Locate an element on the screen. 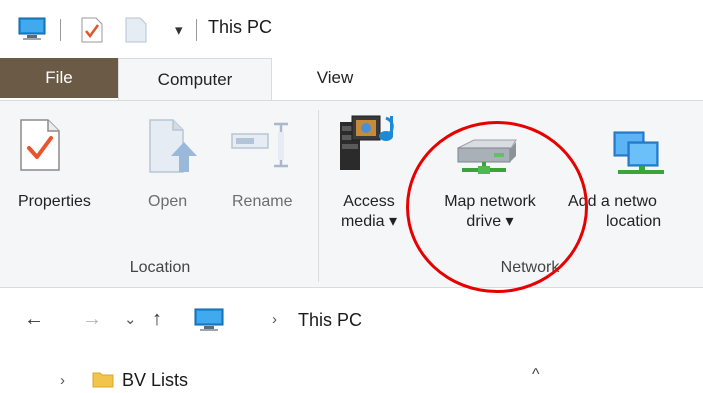 This screenshot has width=703, height=393. rename-icon is located at coordinates (261, 148).